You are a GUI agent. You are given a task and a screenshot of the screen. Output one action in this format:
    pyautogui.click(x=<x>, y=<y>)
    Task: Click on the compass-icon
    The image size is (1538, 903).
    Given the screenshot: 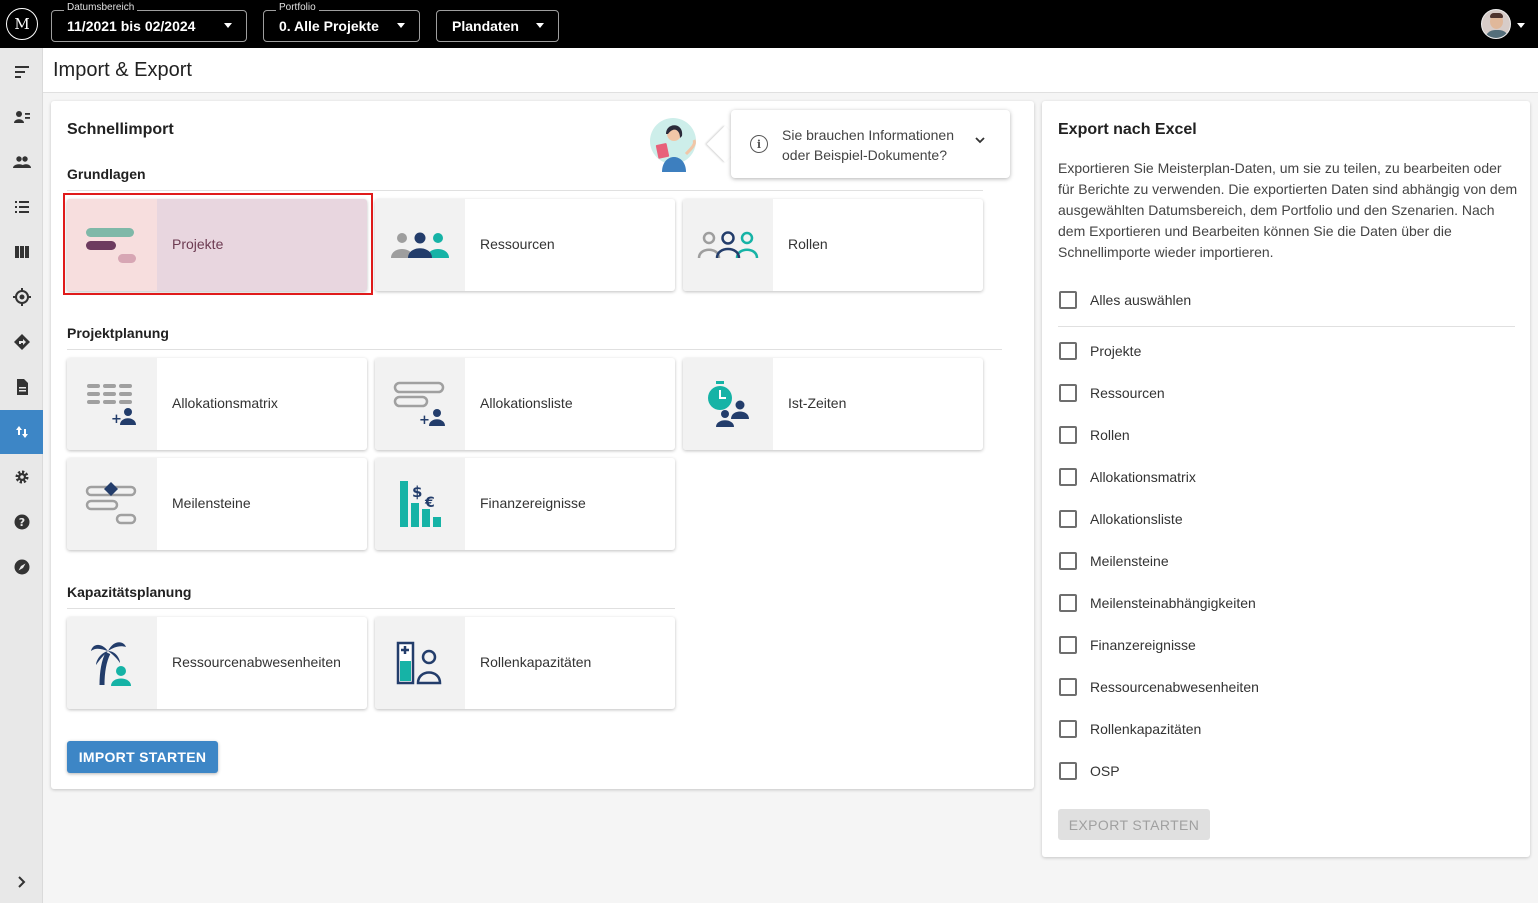 What is the action you would take?
    pyautogui.click(x=21, y=567)
    